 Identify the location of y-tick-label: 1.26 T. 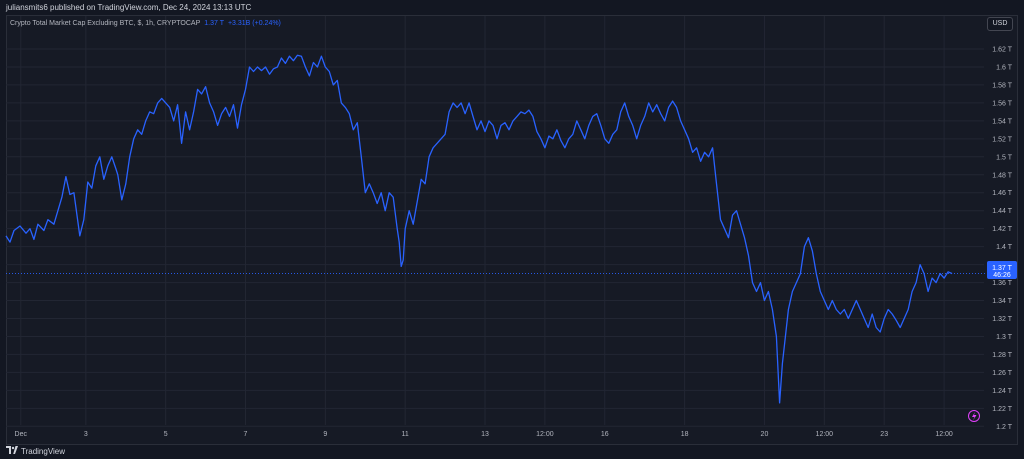
(1002, 373).